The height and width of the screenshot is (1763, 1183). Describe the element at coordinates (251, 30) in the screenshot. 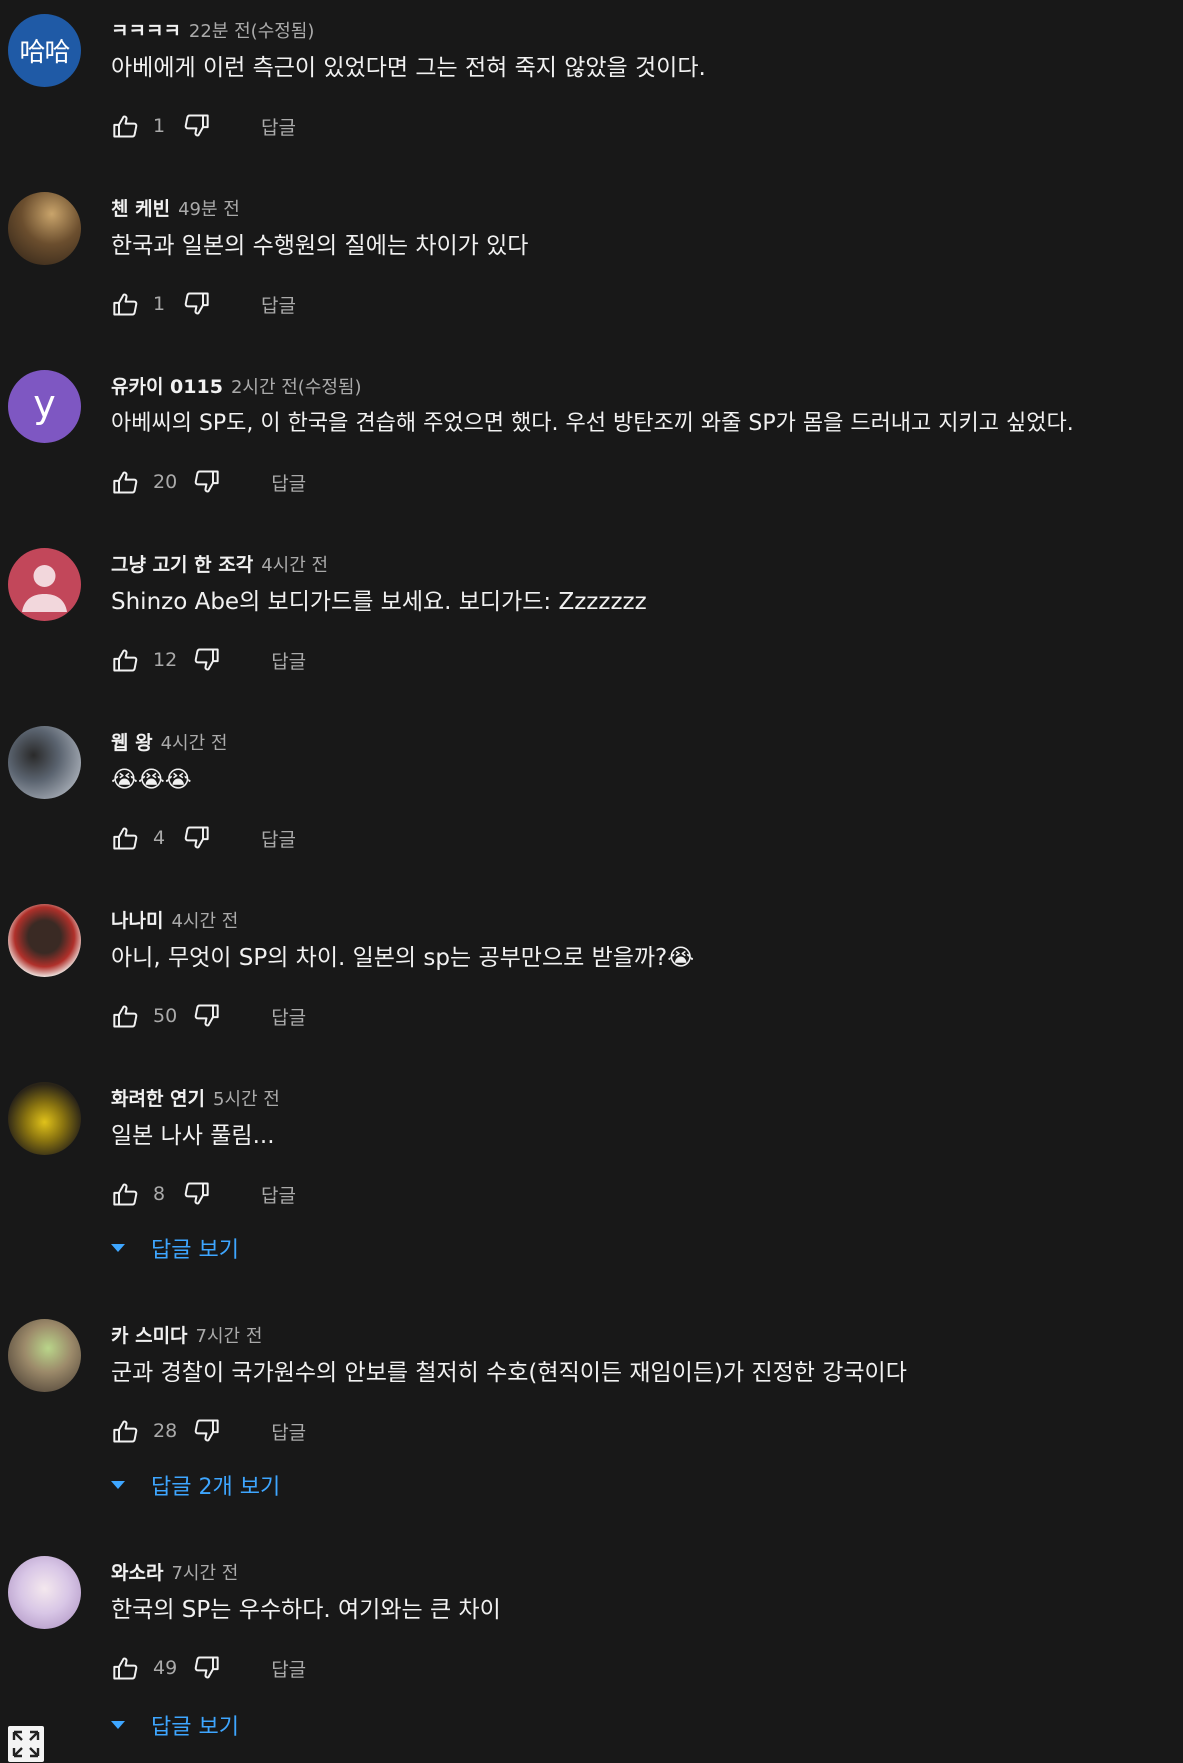

I see `comment-time: 22분 전(수정됨)` at that location.